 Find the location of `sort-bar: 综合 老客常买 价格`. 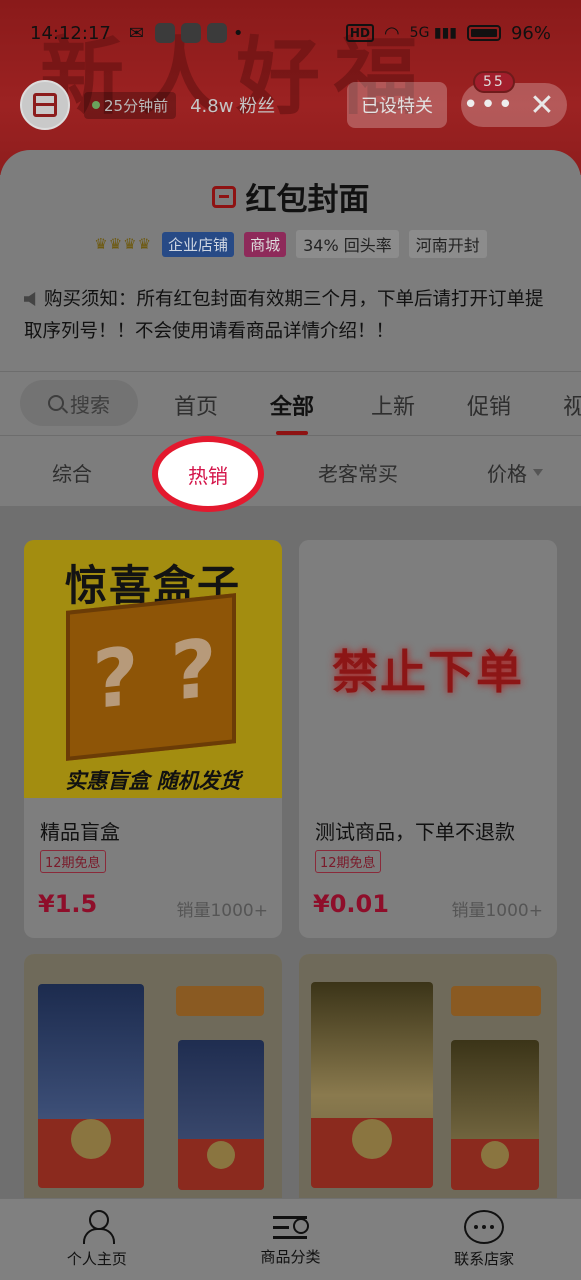

sort-bar: 综合 老客常买 价格 is located at coordinates (290, 471).